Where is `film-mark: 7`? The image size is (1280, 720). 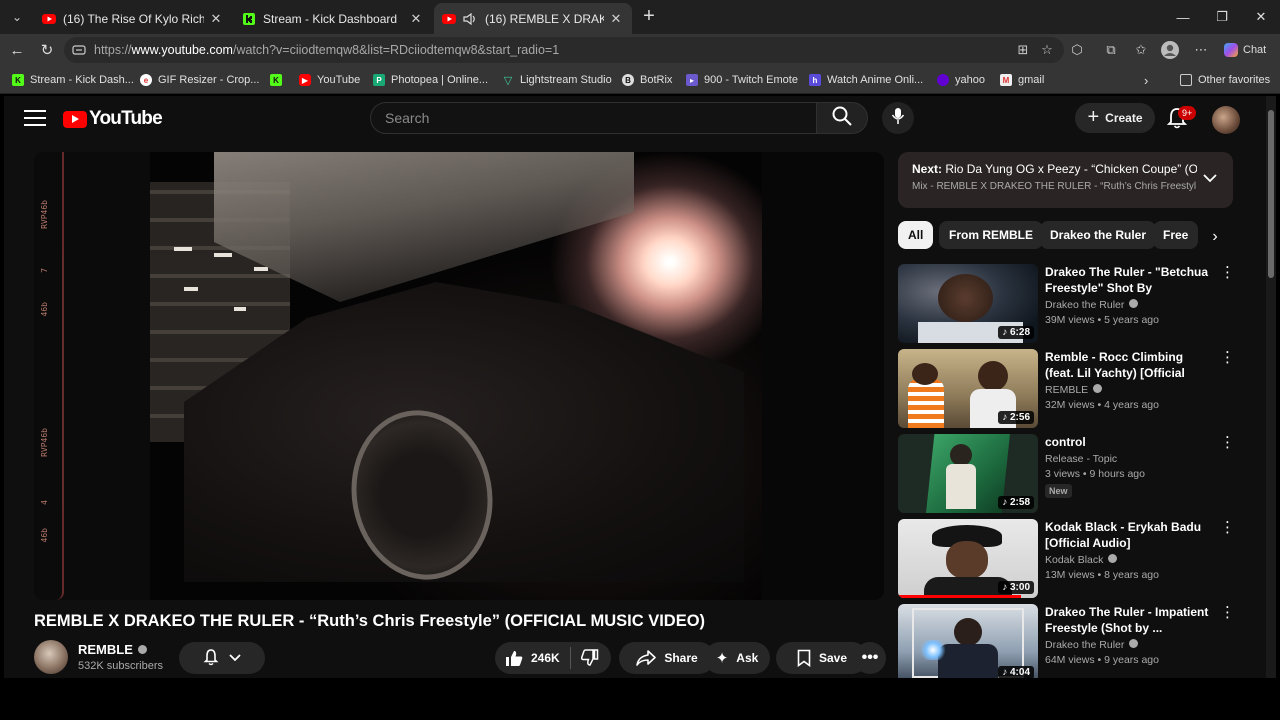
film-mark: 7 is located at coordinates (44, 270).